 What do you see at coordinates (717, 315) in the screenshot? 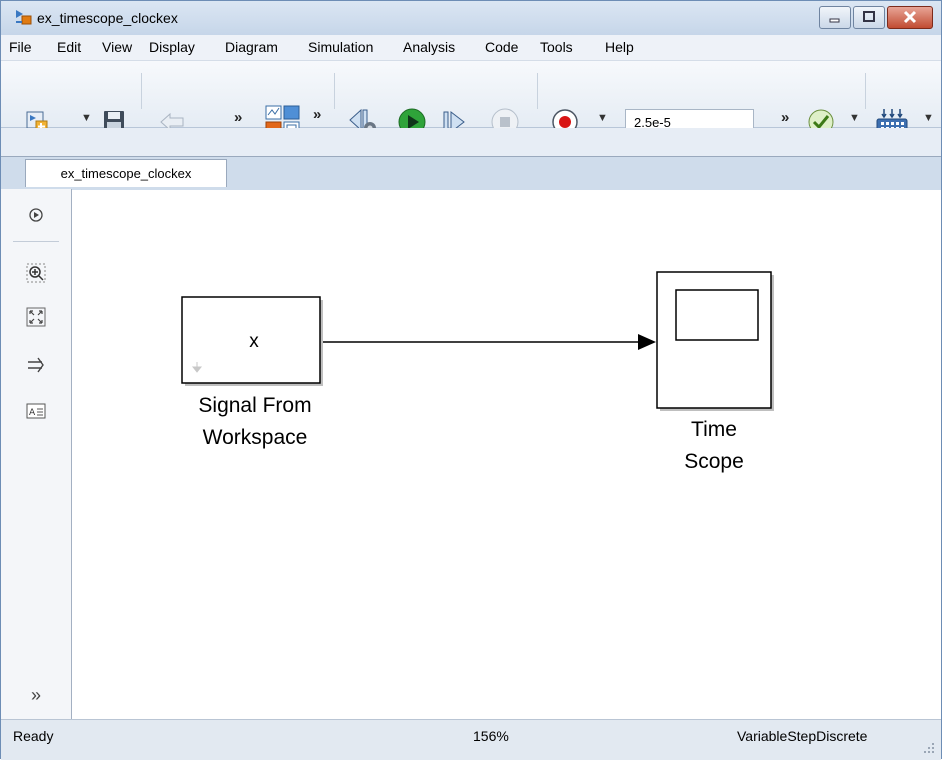
I see `scope-screen-icon` at bounding box center [717, 315].